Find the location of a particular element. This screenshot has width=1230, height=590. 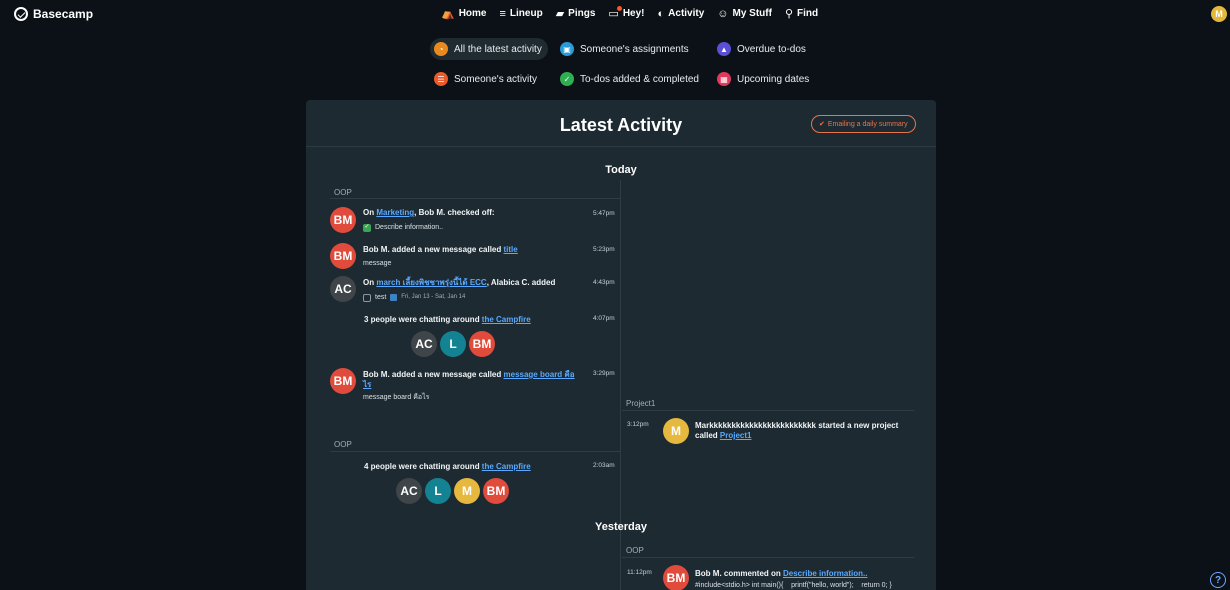

filter-all-latest: ◔ All the latest activity is located at coordinates (489, 49).